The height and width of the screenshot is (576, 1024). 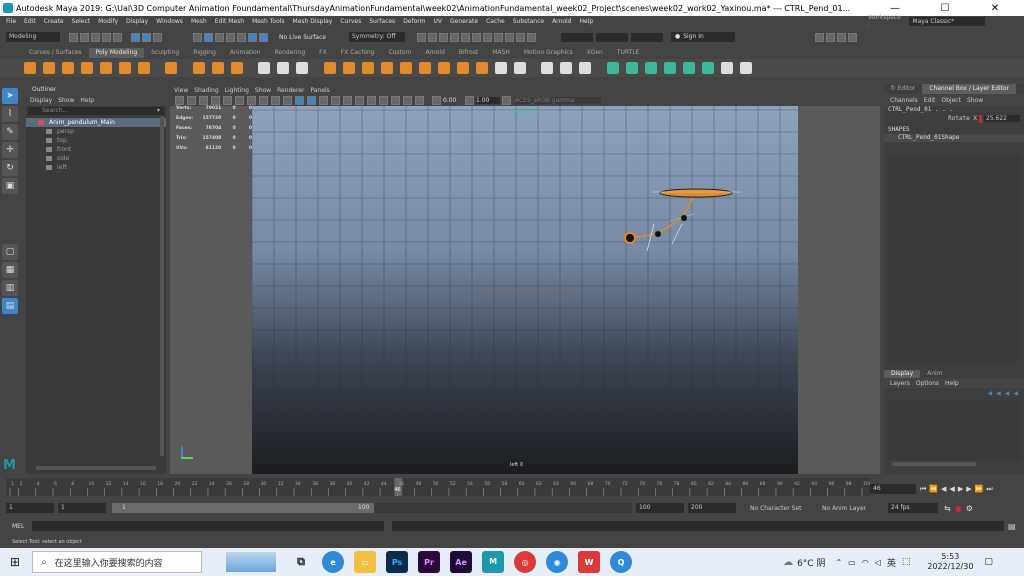 What do you see at coordinates (506, 100) in the screenshot?
I see `color-mgmt-icon` at bounding box center [506, 100].